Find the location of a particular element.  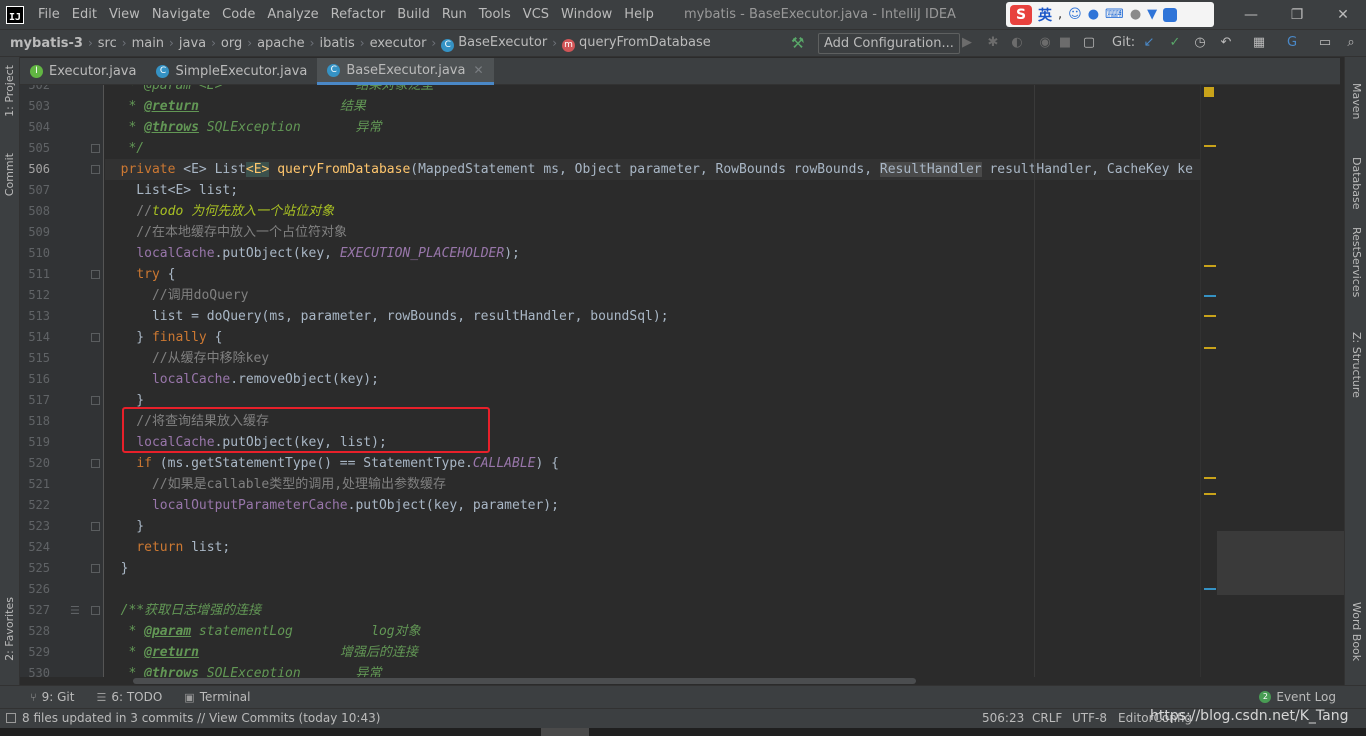

menu-edit: Edit is located at coordinates (84, 14).